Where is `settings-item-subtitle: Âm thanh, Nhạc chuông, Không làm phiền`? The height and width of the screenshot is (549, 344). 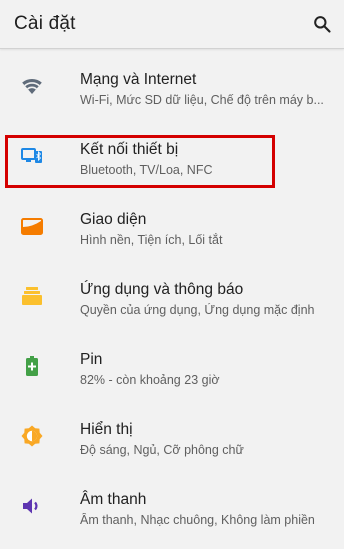 settings-item-subtitle: Âm thanh, Nhạc chuông, Không làm phiền is located at coordinates (197, 520).